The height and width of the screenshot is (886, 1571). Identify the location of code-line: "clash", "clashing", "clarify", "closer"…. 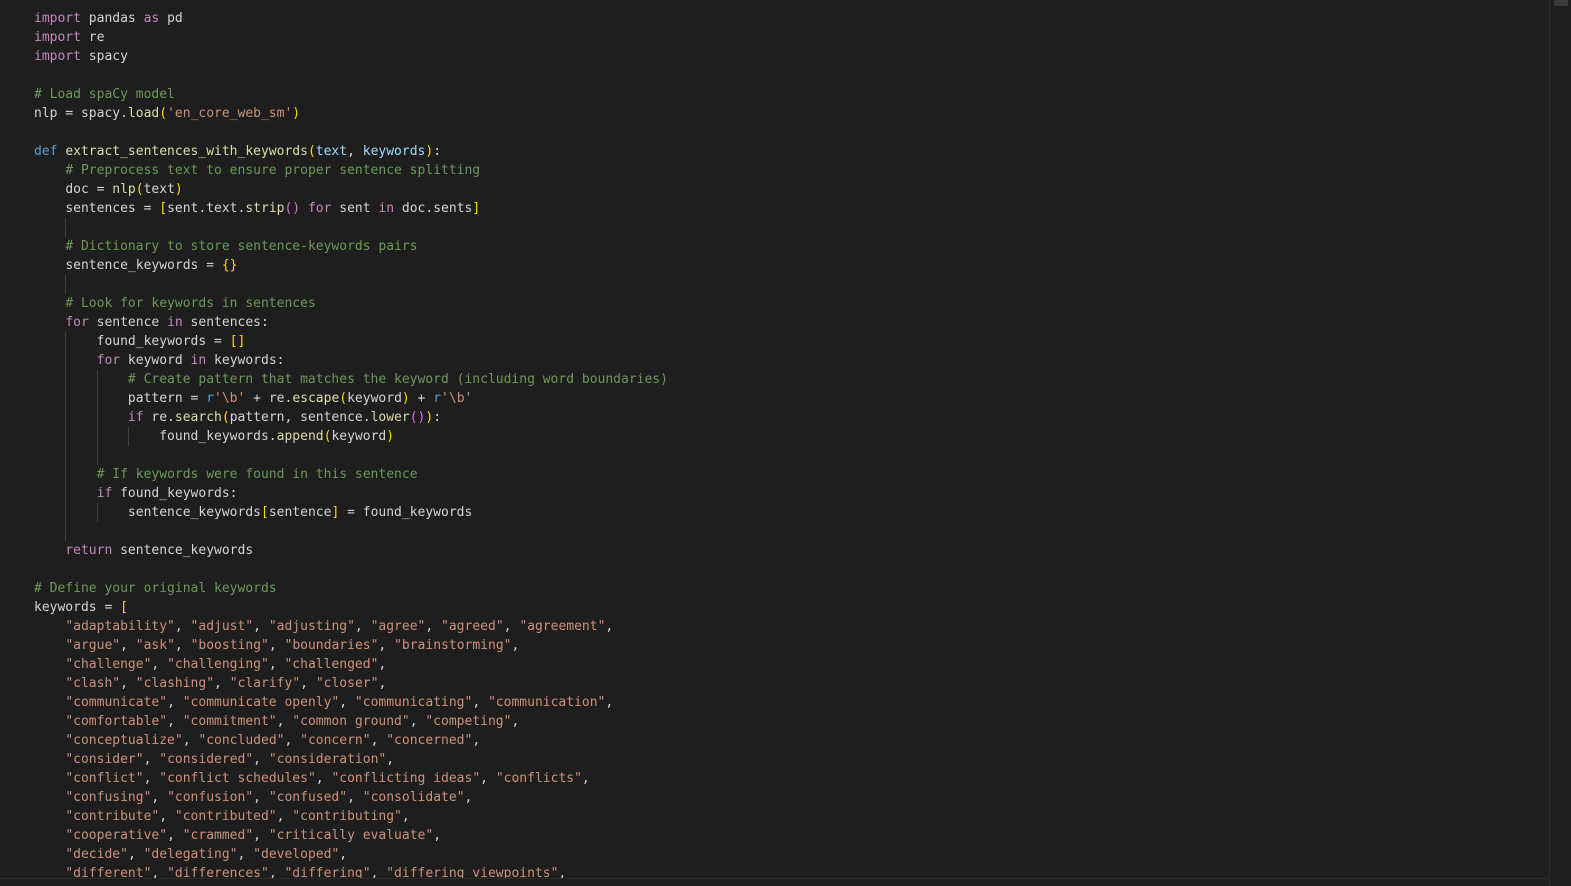
(351, 683).